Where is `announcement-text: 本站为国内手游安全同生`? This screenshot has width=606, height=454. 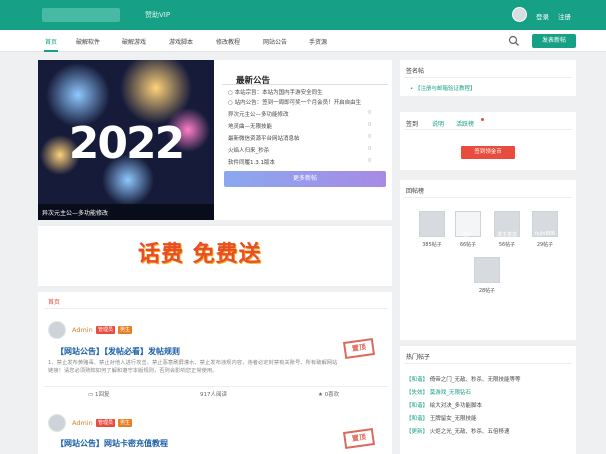
announcement-text: 本站为国内手游安全同生 is located at coordinates (292, 93).